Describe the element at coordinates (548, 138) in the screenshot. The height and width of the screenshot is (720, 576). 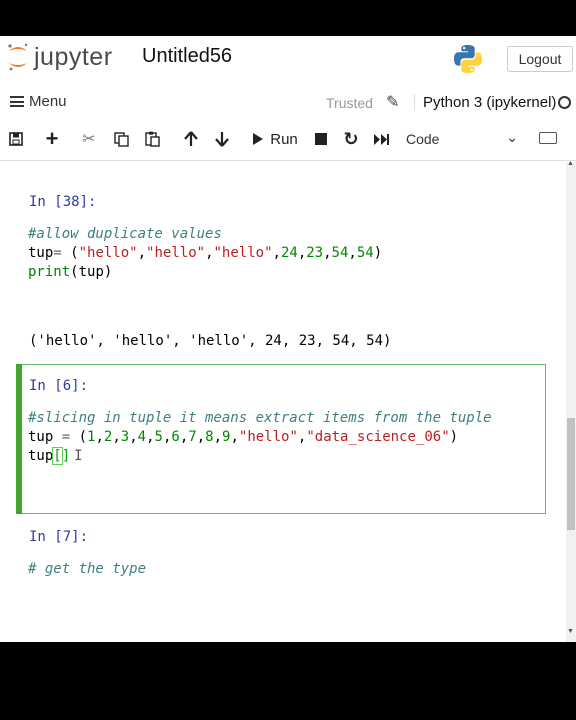
I see `keyboard-icon` at that location.